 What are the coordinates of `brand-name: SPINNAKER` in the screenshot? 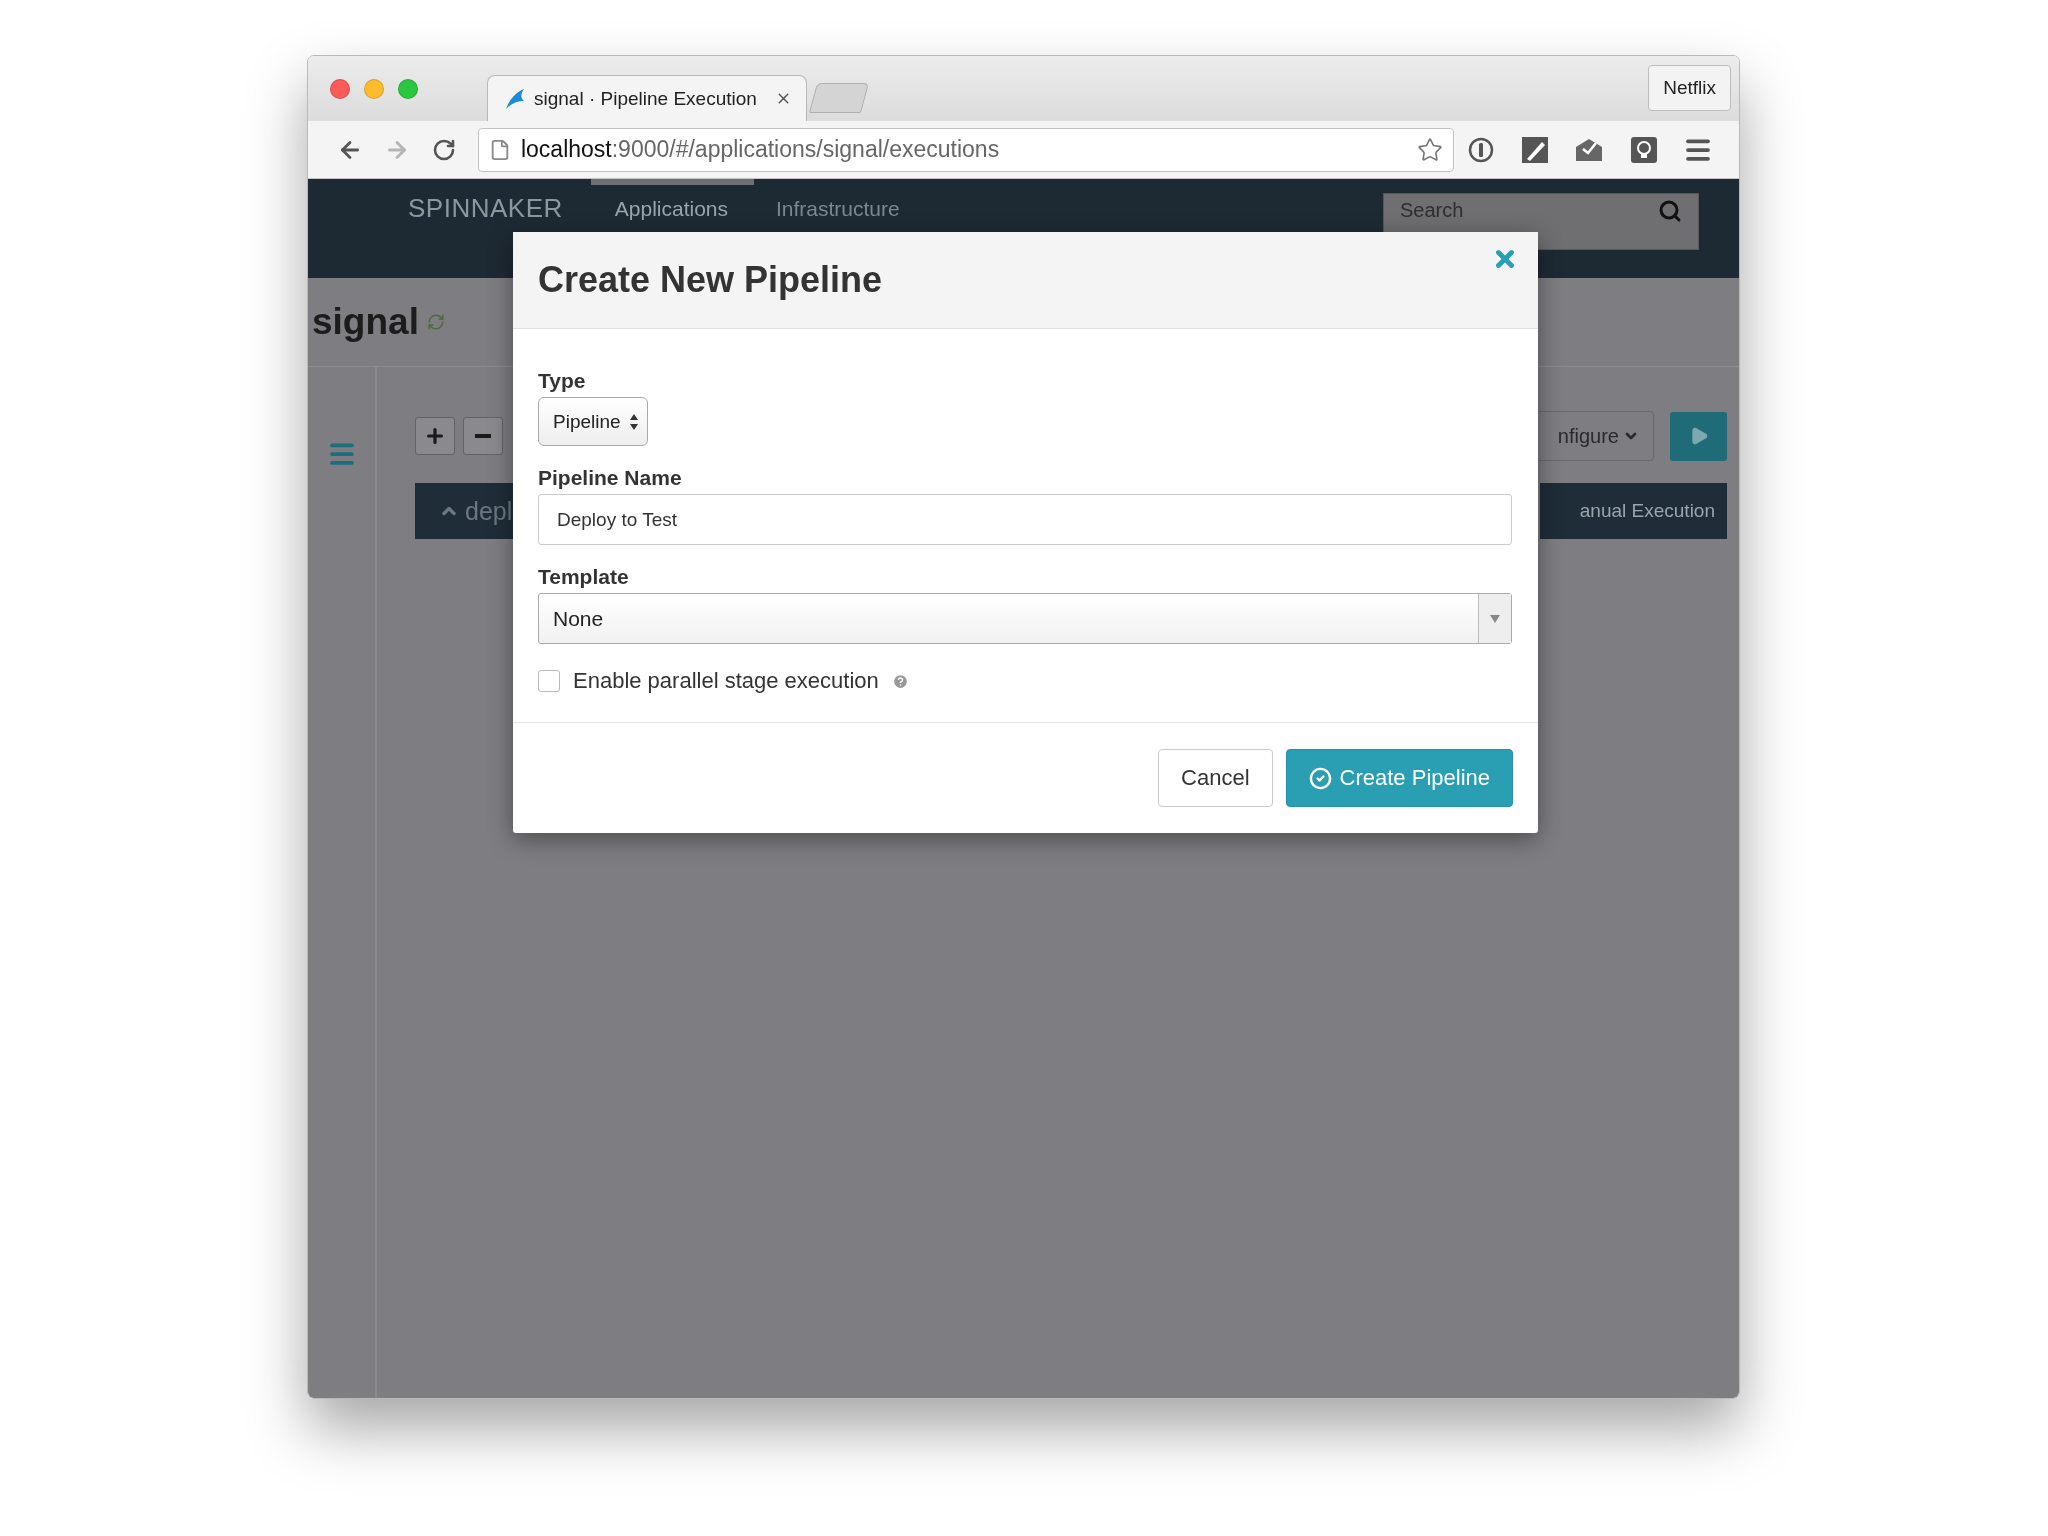 It's located at (485, 208).